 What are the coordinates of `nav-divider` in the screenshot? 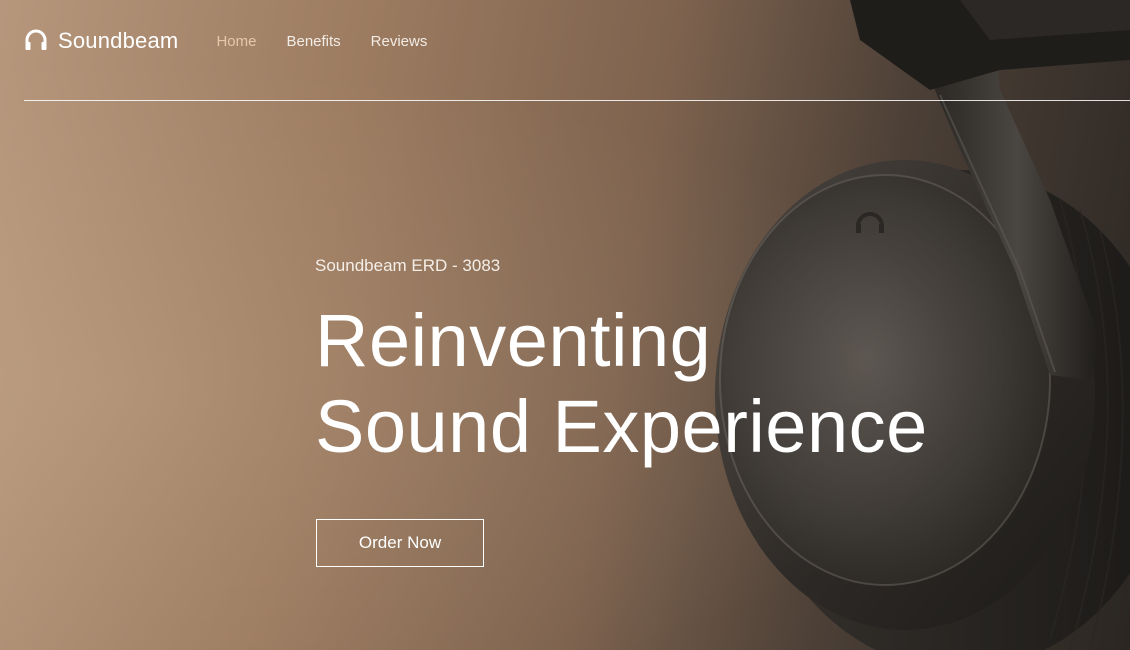 It's located at (577, 100).